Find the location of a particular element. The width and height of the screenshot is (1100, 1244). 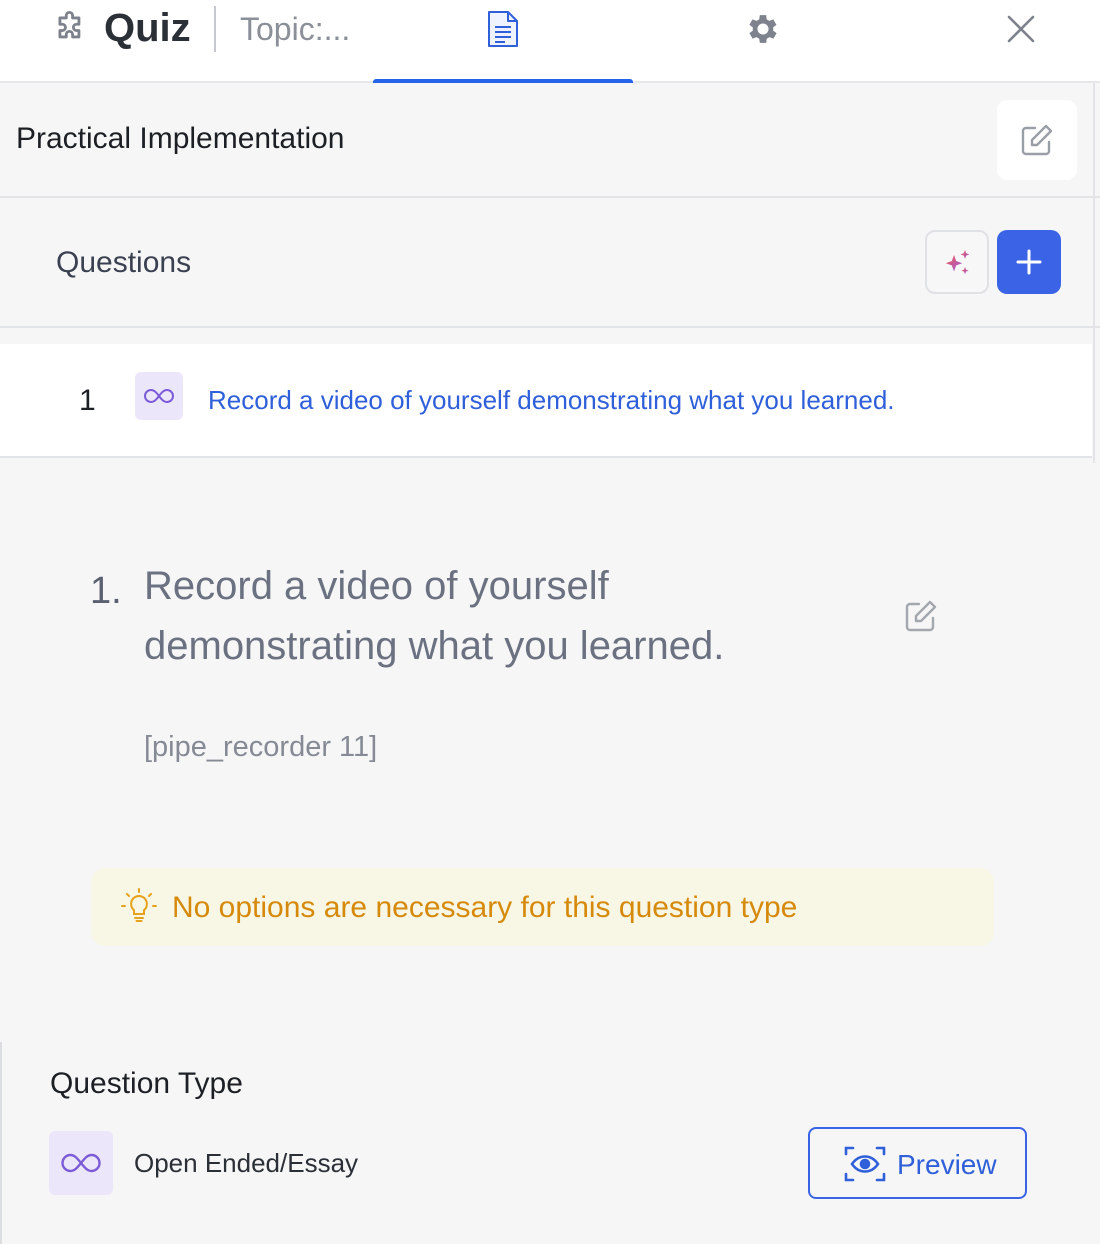

sparkles-icon is located at coordinates (957, 262).